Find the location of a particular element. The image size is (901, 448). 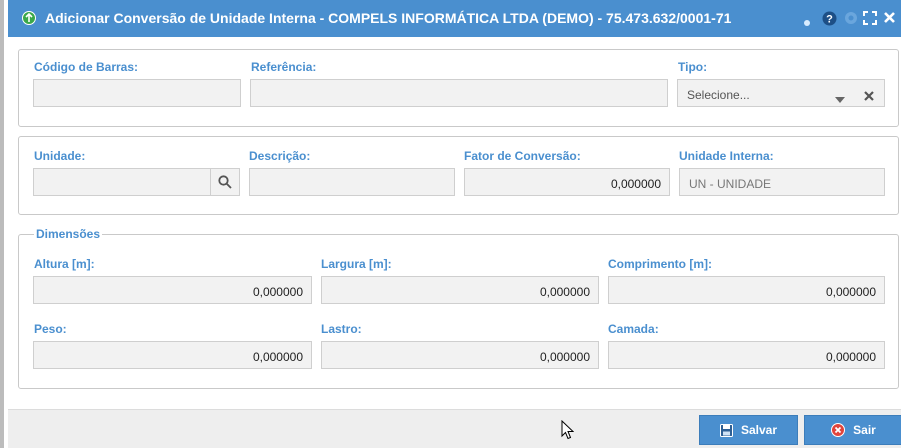

barcode-label: Código de Barras: is located at coordinates (86, 67).